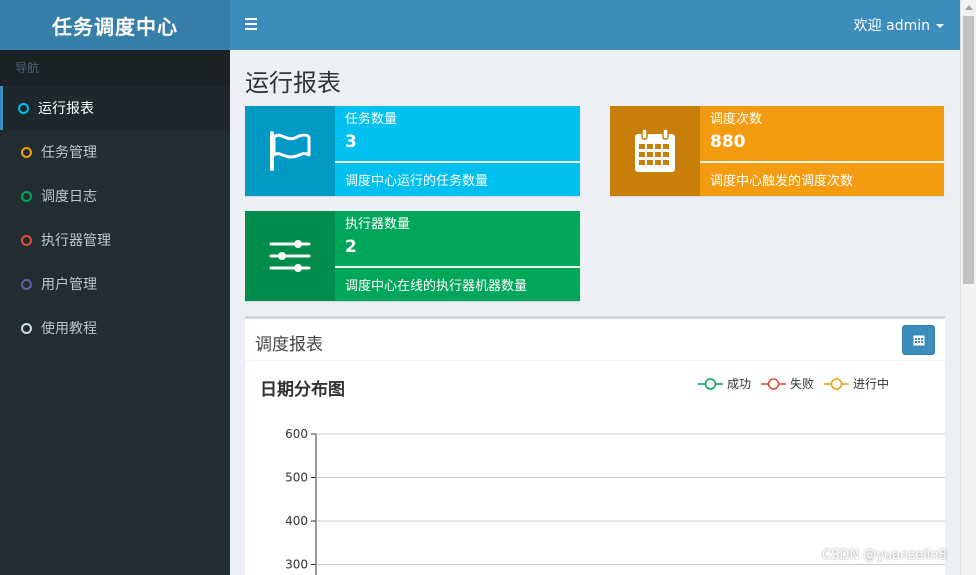  What do you see at coordinates (968, 287) in the screenshot?
I see `scrollbar` at bounding box center [968, 287].